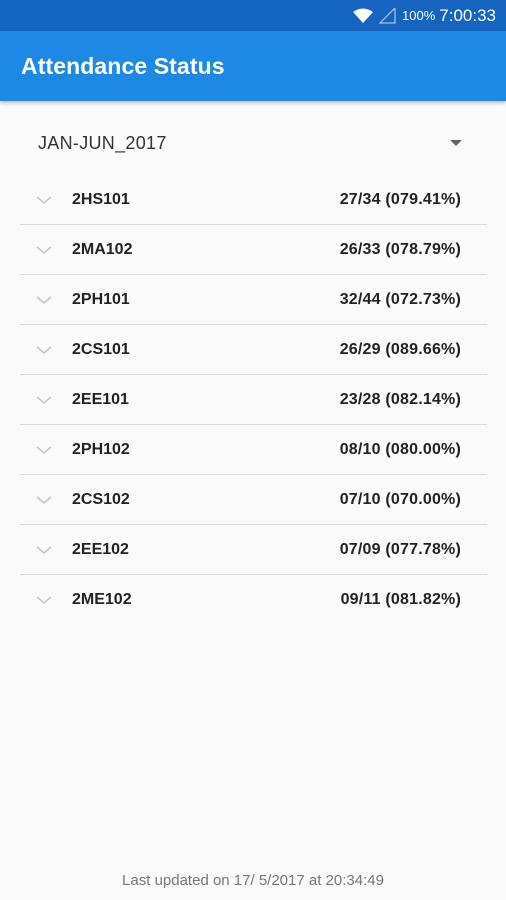 The image size is (506, 900). What do you see at coordinates (400, 449) in the screenshot?
I see `course-attendance: 08/10 (080.00%)` at bounding box center [400, 449].